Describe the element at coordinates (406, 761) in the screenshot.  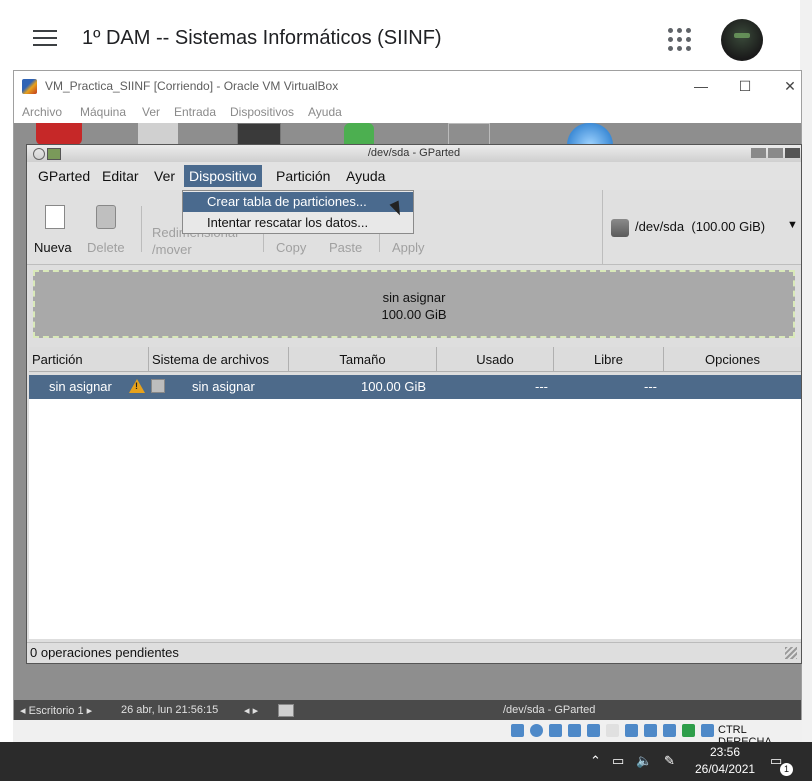
I see `windows-taskbar: ⌃ ▭ 🔈 ✎ 23:56 26/04/2021 ▭ 1` at that location.